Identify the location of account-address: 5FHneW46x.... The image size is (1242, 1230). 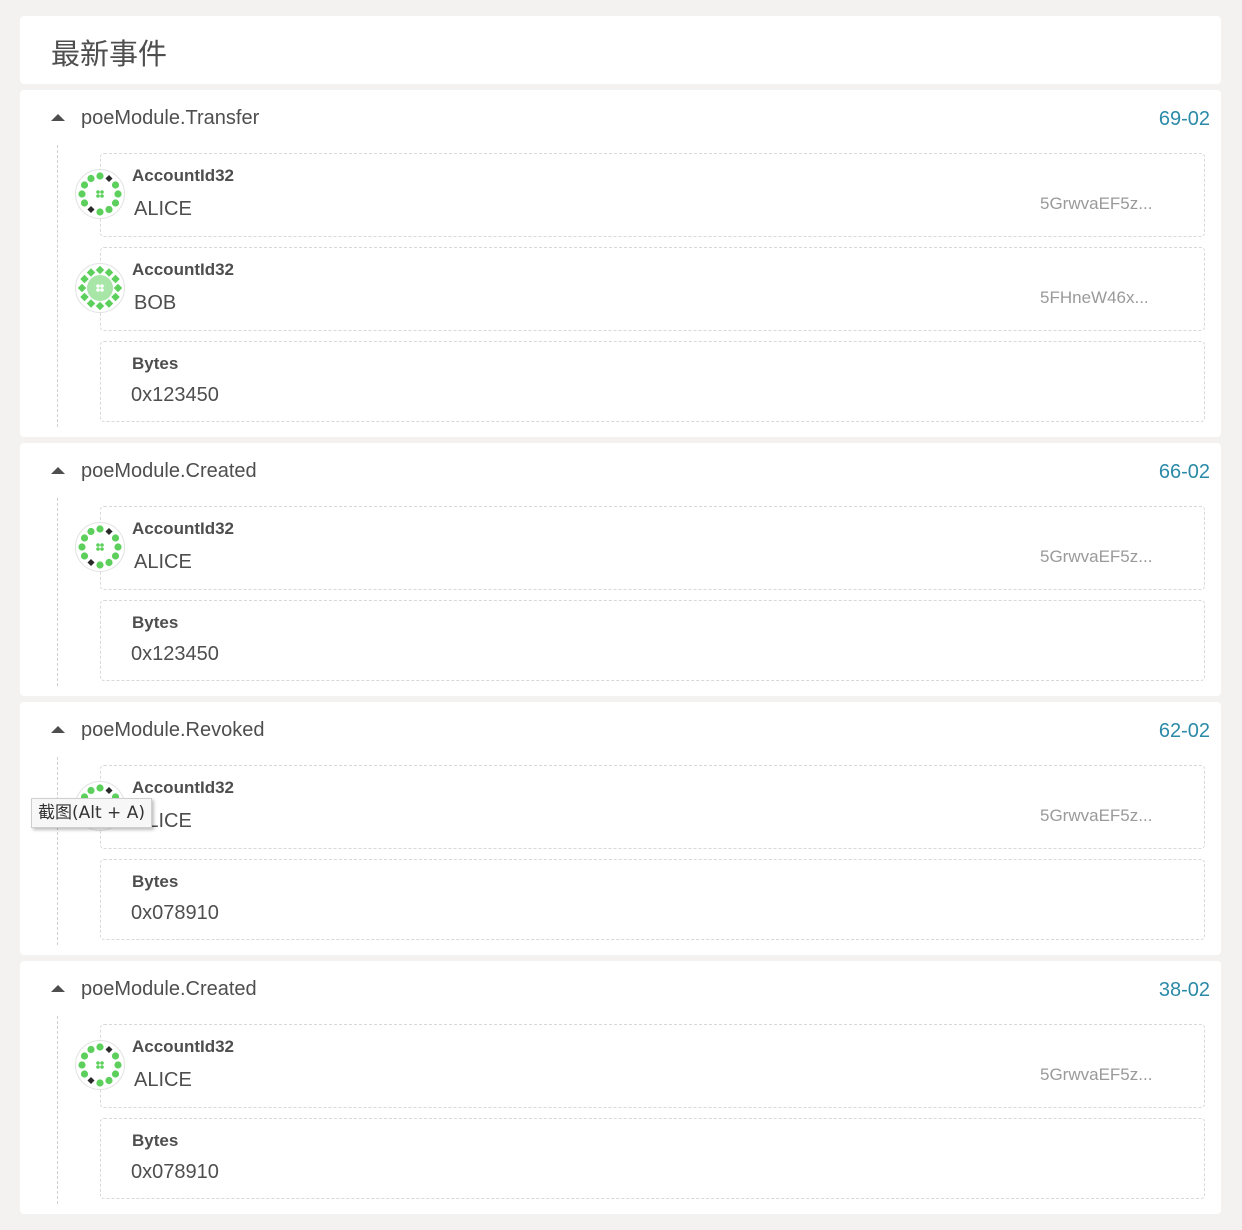
(1094, 298).